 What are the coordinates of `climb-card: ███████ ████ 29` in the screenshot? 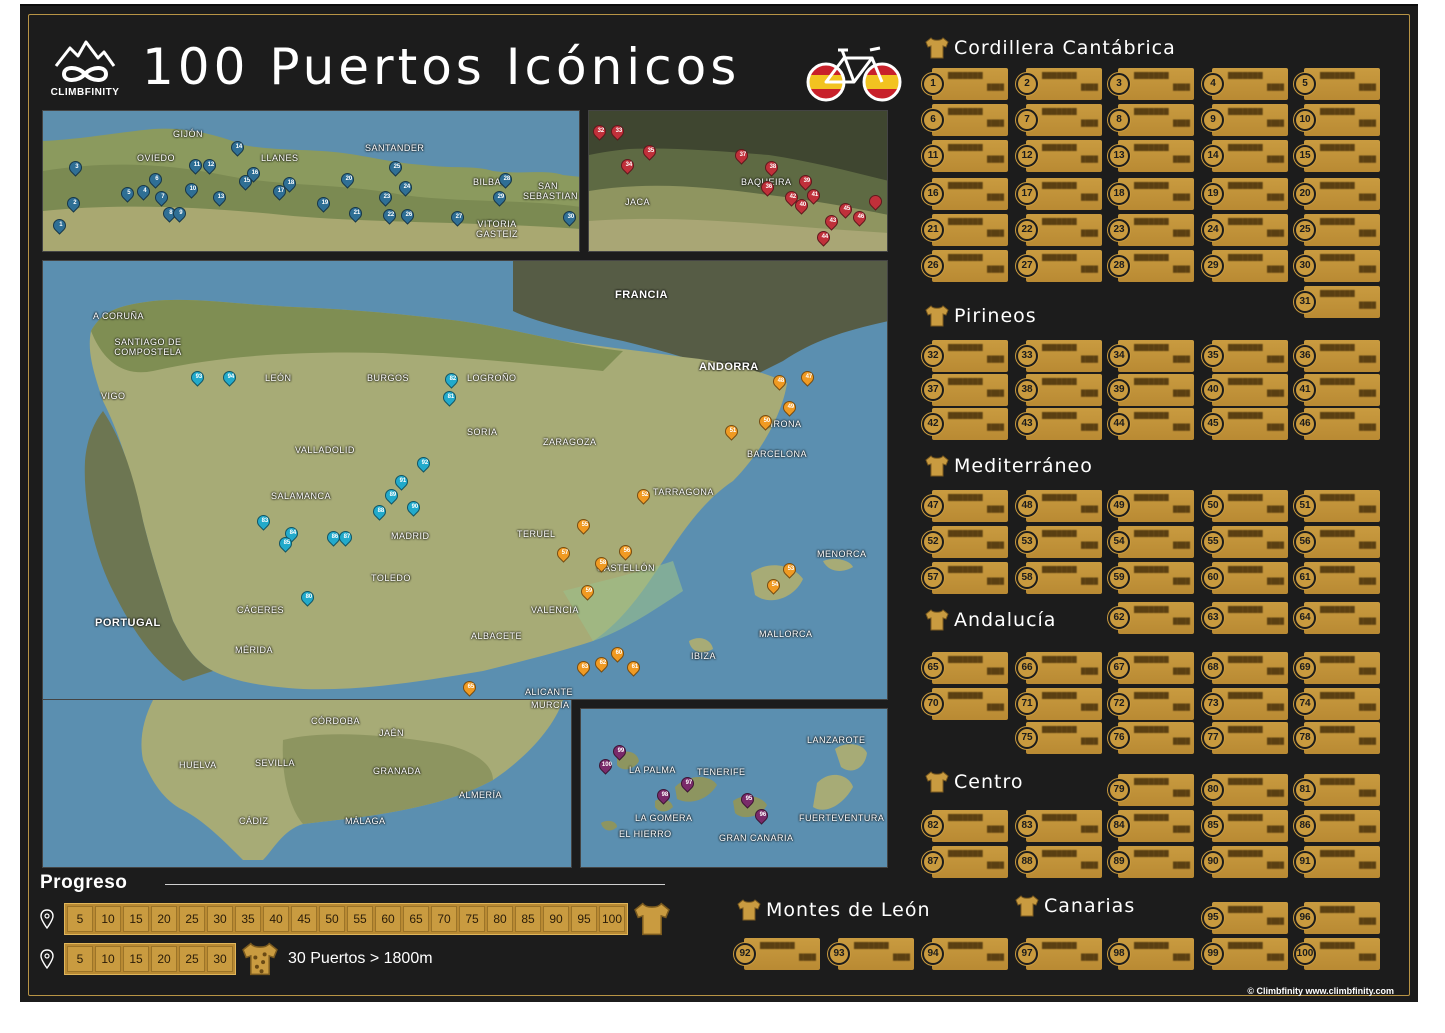 It's located at (1245, 266).